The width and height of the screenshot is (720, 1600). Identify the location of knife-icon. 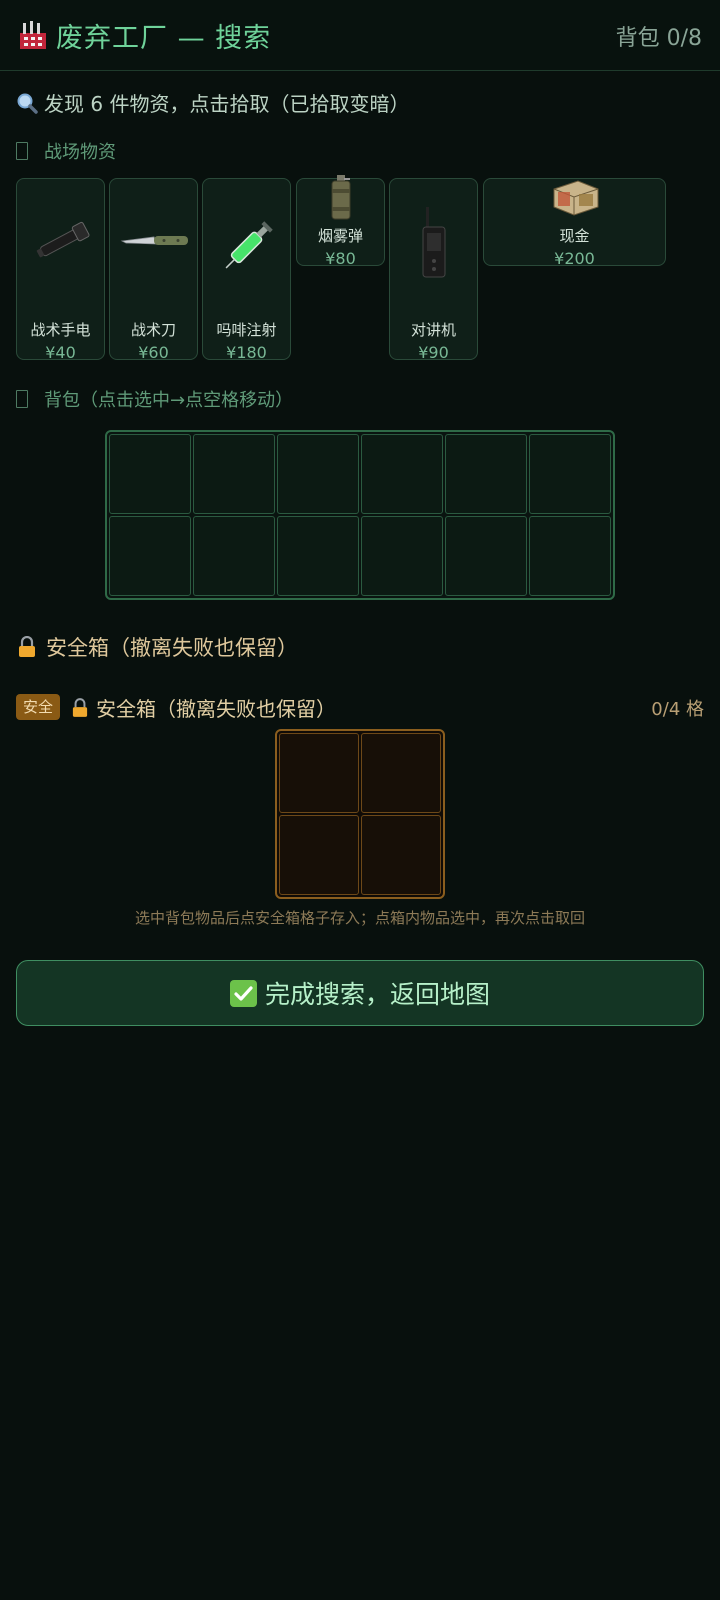
(154, 240).